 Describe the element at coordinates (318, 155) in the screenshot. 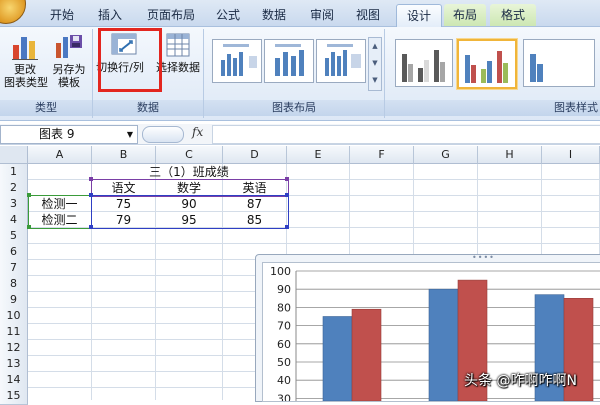

I see `column-header-e: E` at that location.